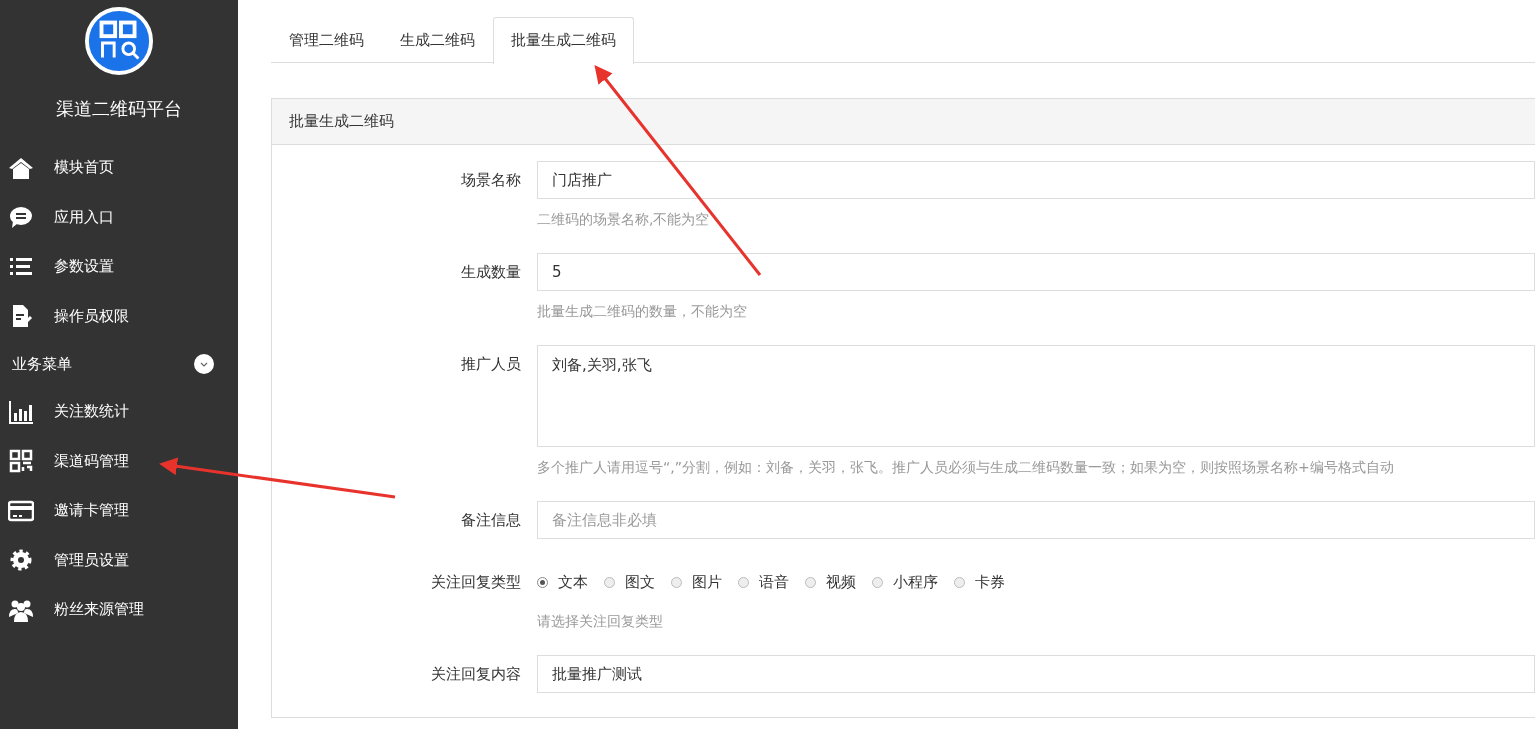  Describe the element at coordinates (42, 364) in the screenshot. I see `section-label: 业务菜单` at that location.